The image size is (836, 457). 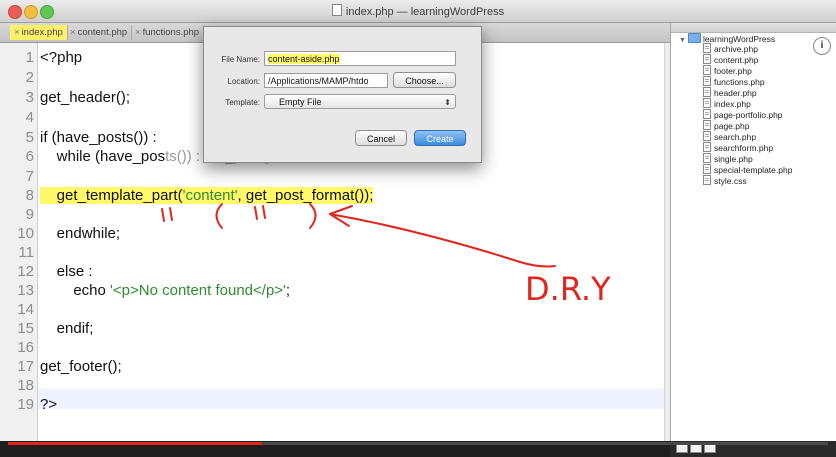 I want to click on file-item: content.php, so click(x=730, y=59).